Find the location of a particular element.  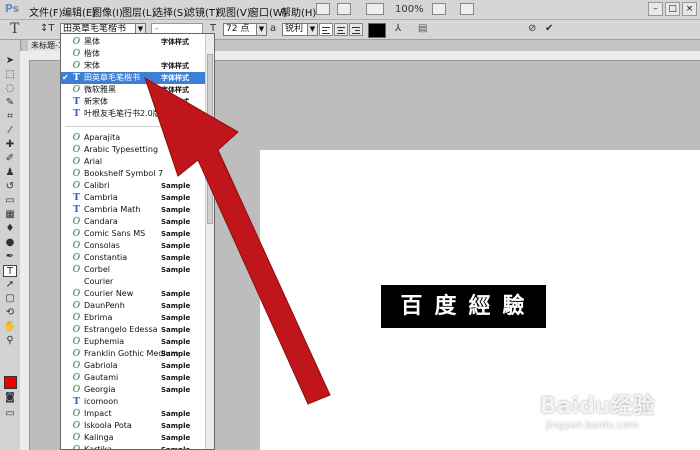

align-right-button is located at coordinates (356, 29).